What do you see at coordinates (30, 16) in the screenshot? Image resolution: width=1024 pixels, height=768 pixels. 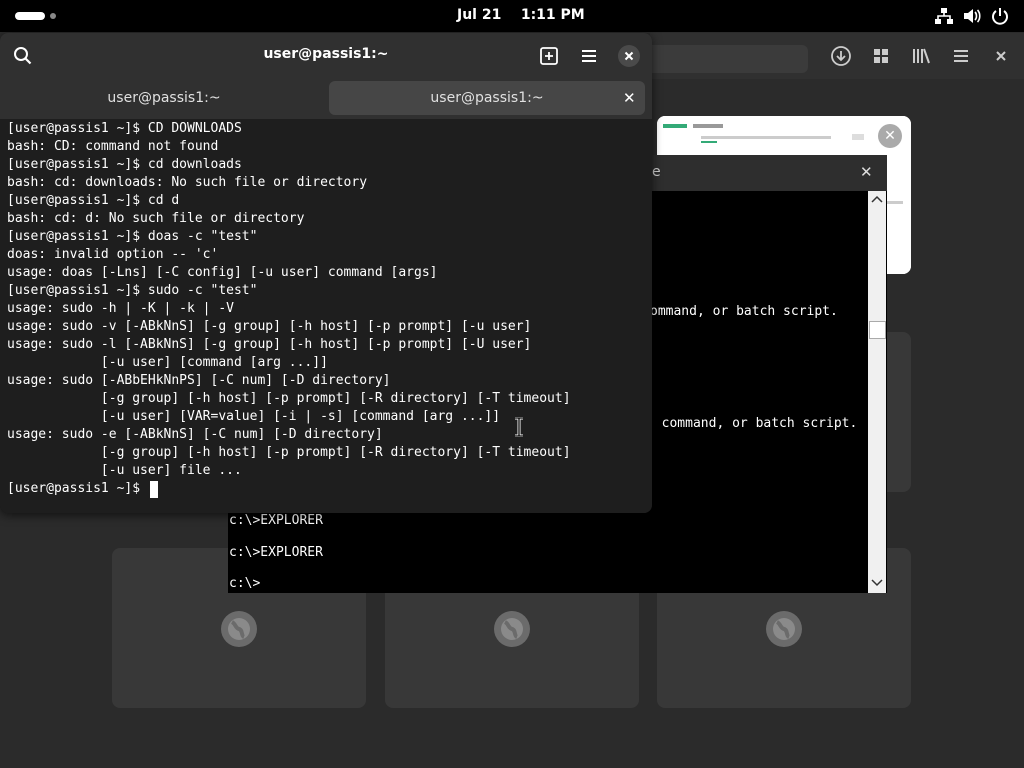 I see `activities-indicator` at bounding box center [30, 16].